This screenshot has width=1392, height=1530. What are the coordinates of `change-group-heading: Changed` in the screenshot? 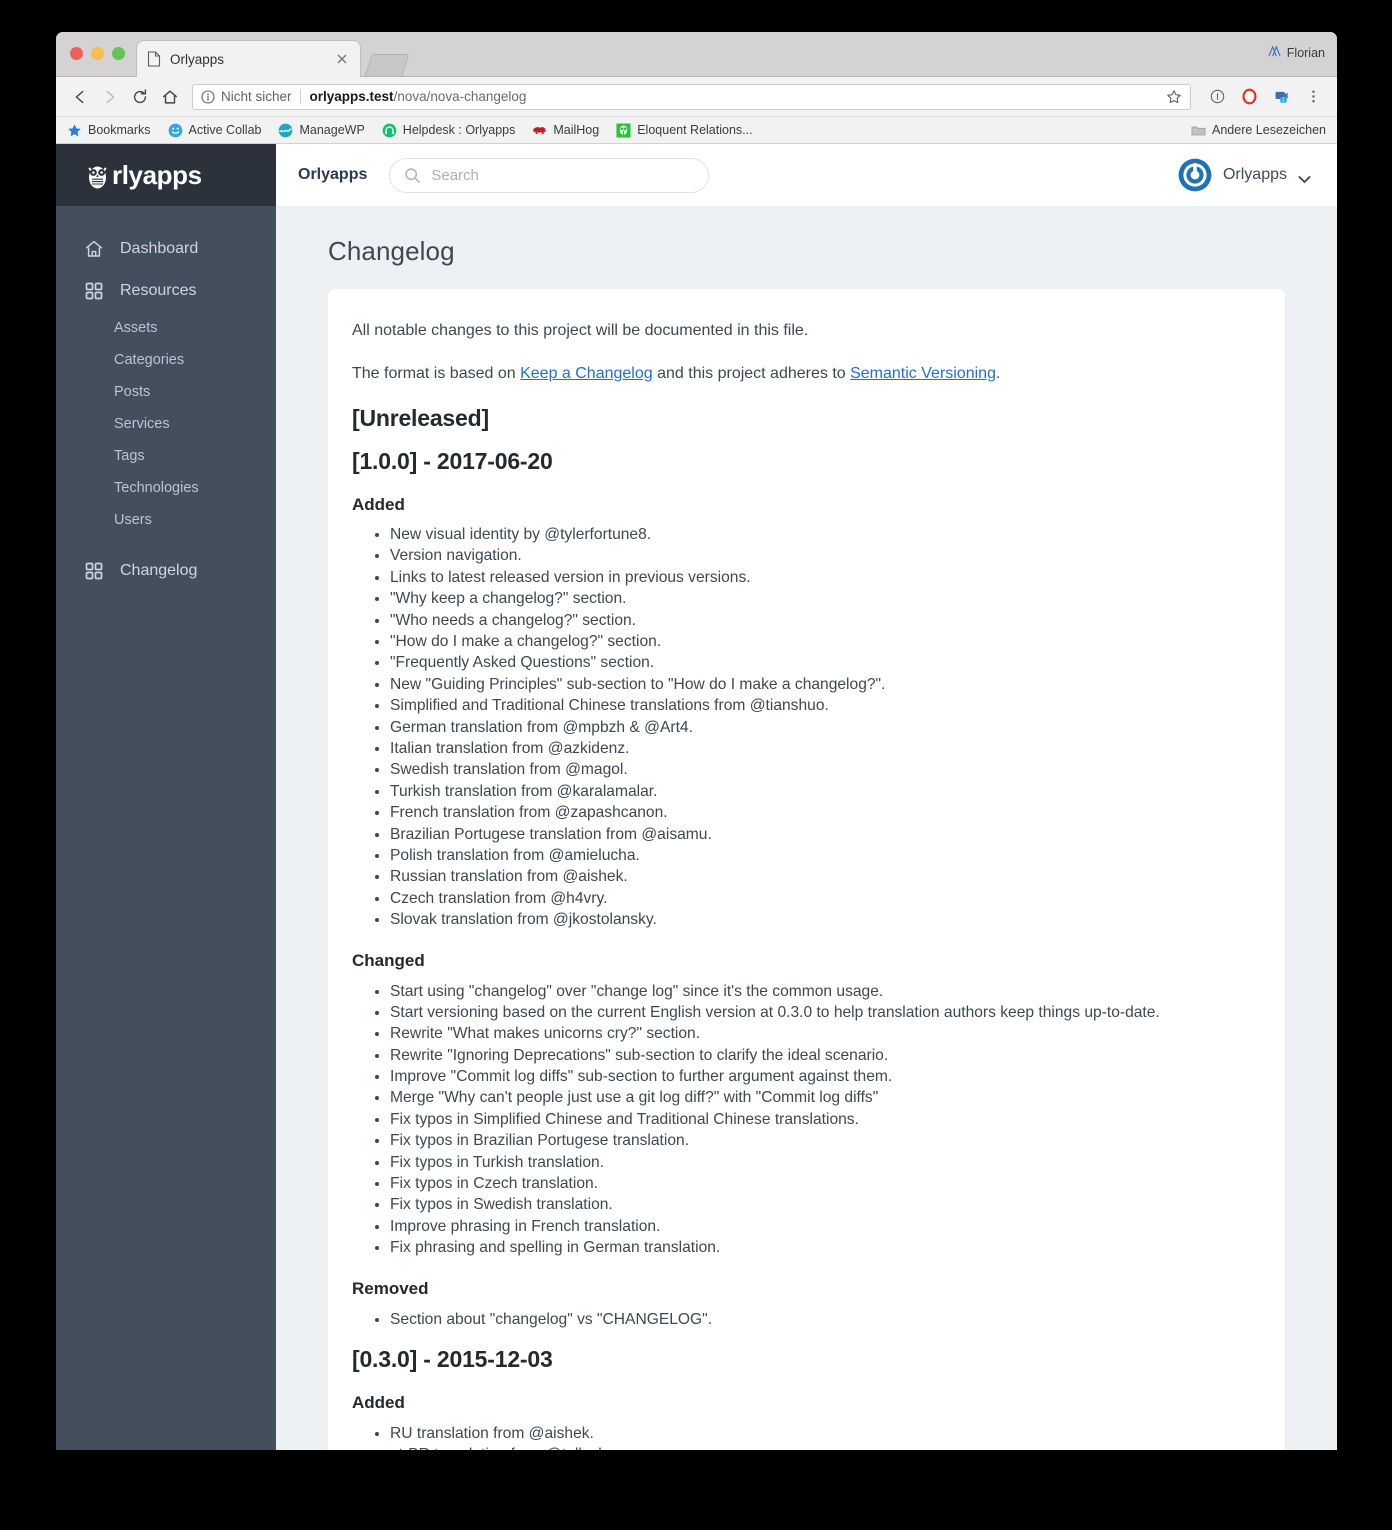 It's located at (388, 961).